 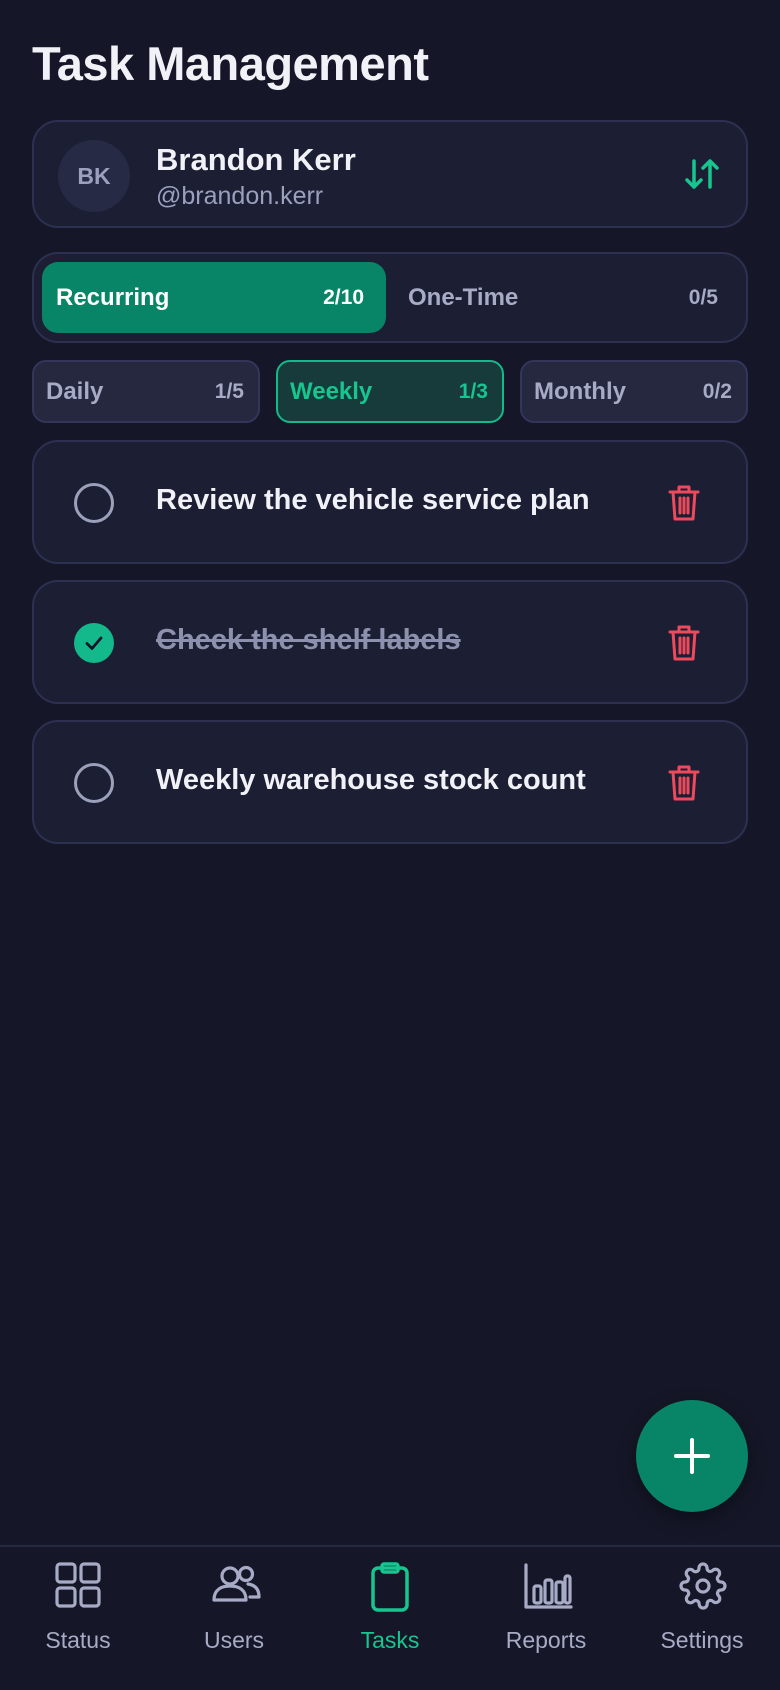 I want to click on avatar: BK, so click(x=94, y=176).